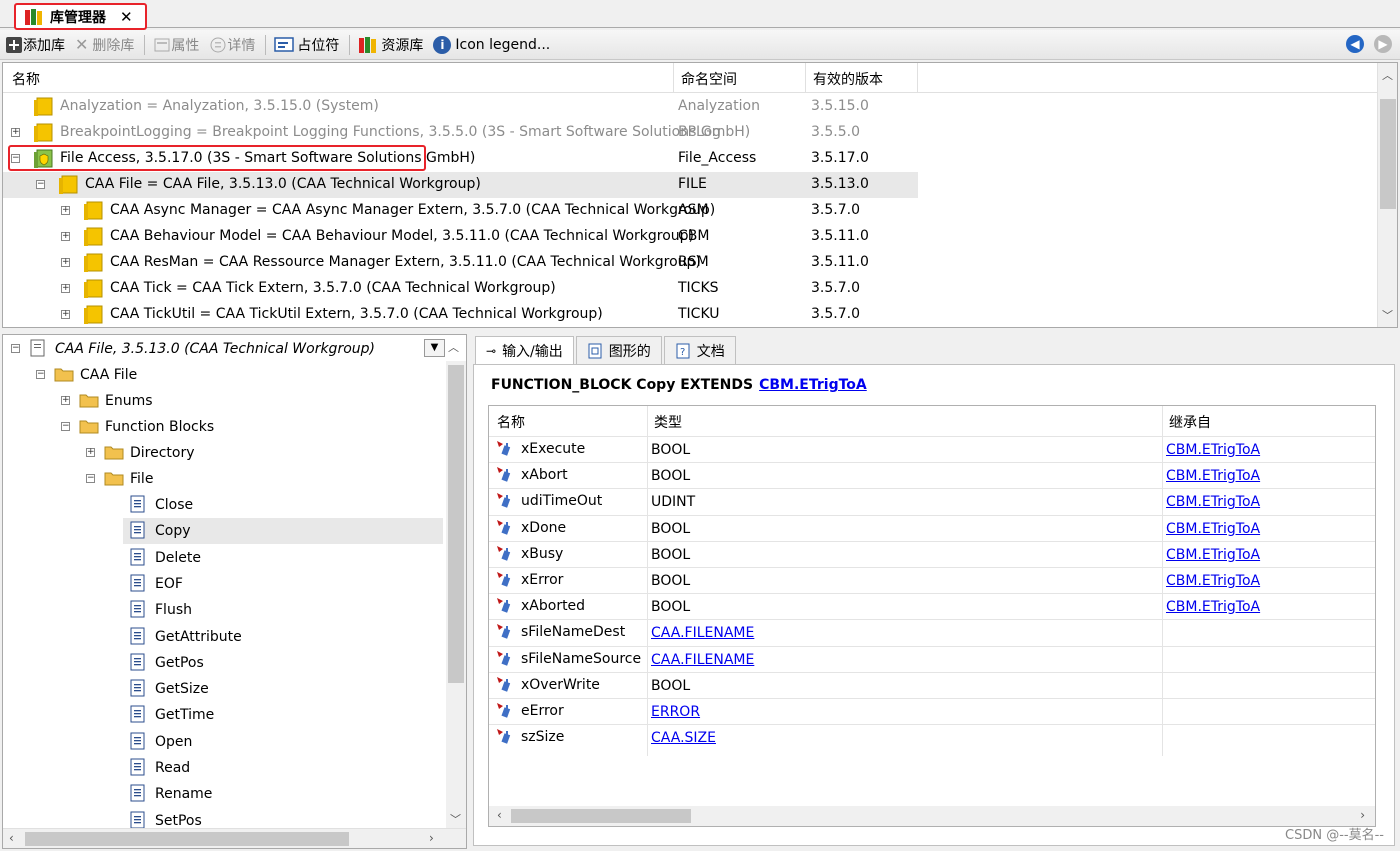  I want to click on variable-row: szSize CAA.SIZE, so click(932, 737).